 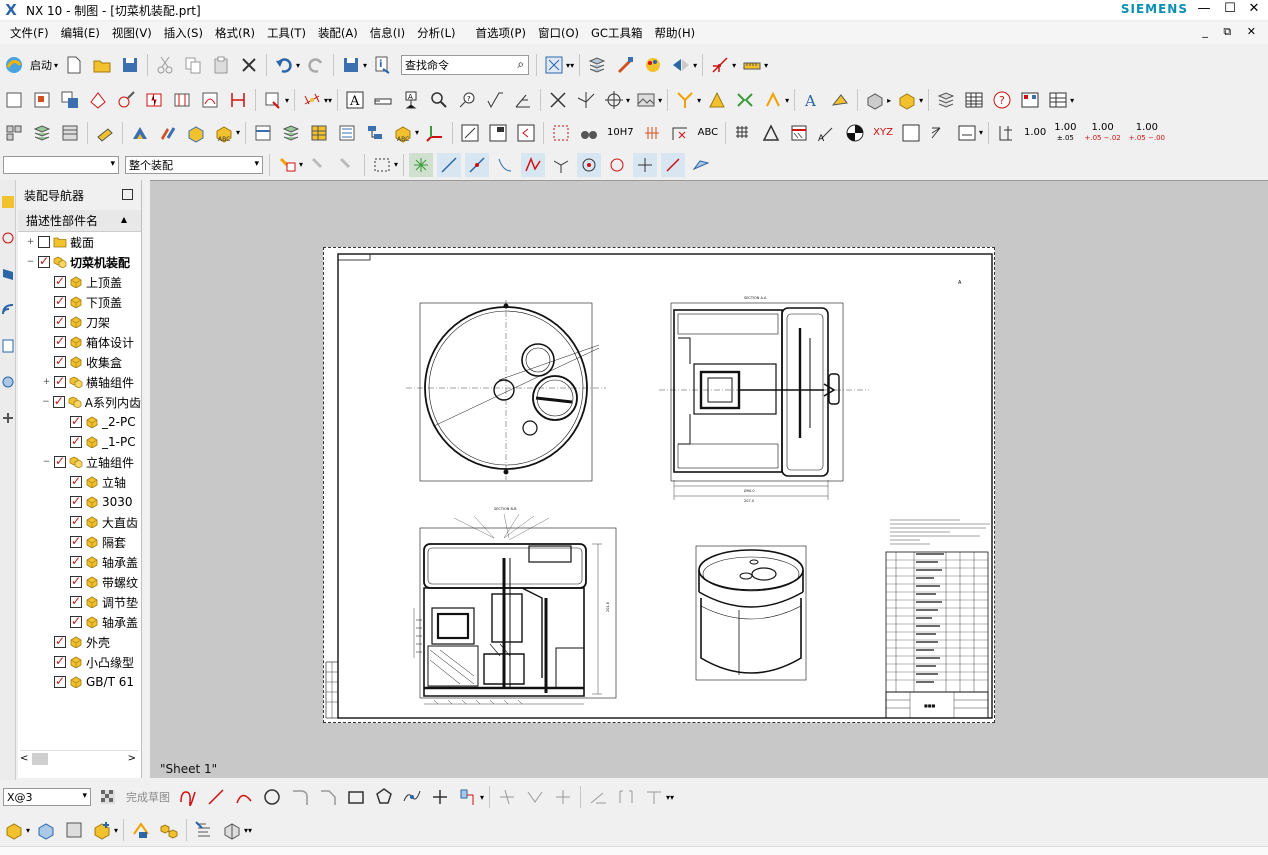 I want to click on rectangle-dropdown-icon: ▾, so click(x=396, y=164).